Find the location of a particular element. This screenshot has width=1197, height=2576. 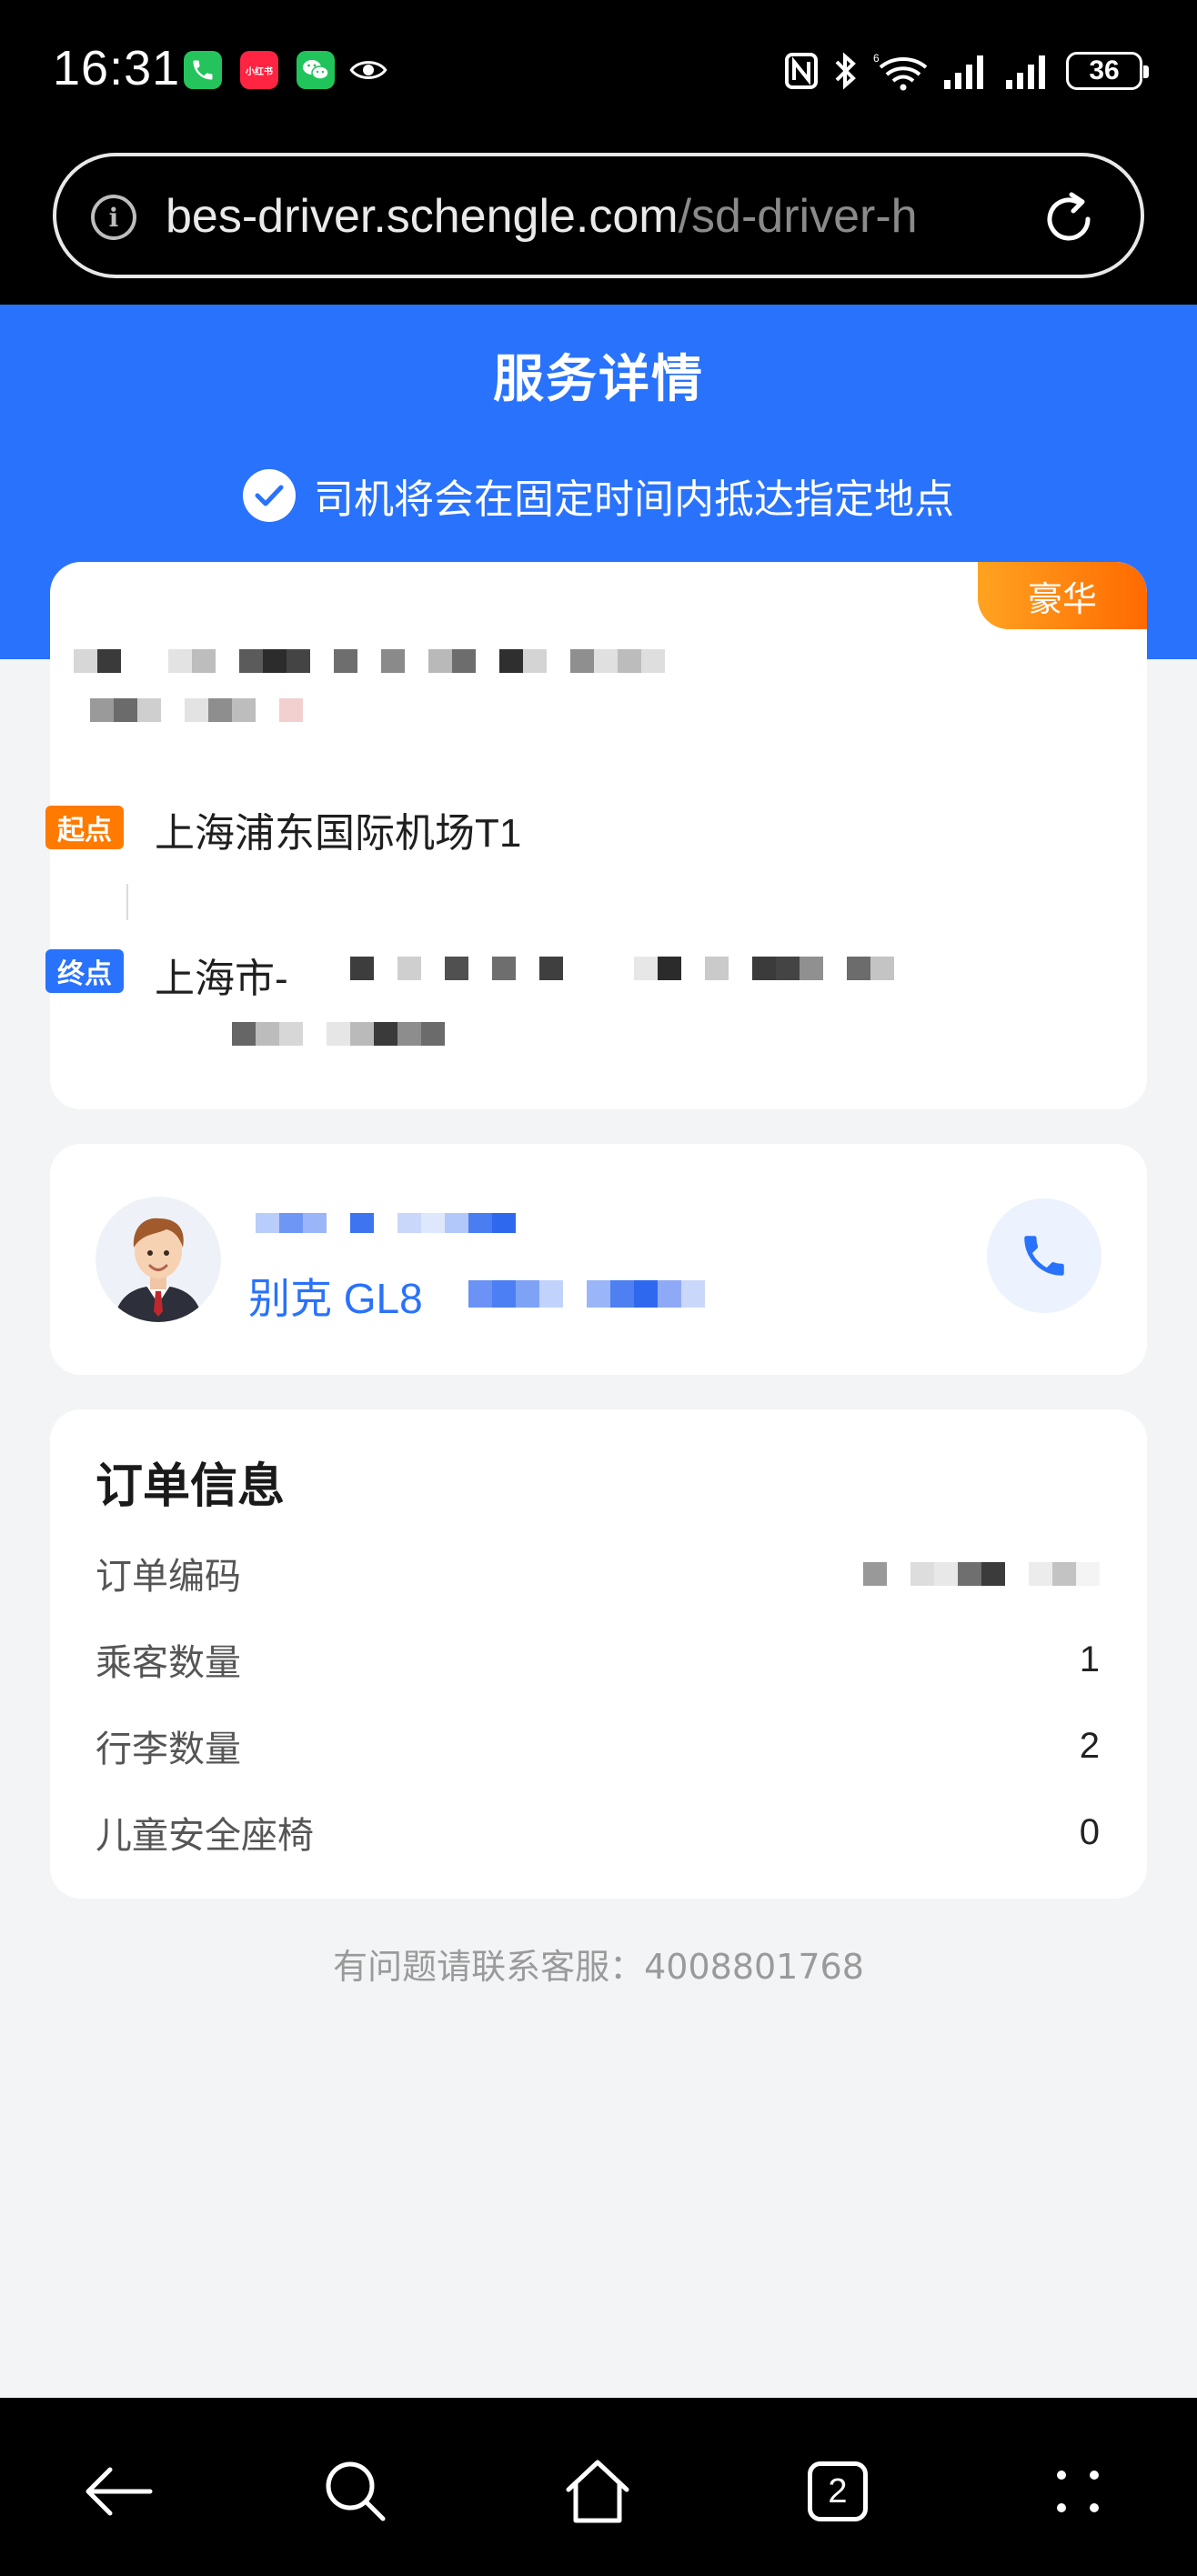

order-row-label: 订单编码 is located at coordinates (168, 1577).